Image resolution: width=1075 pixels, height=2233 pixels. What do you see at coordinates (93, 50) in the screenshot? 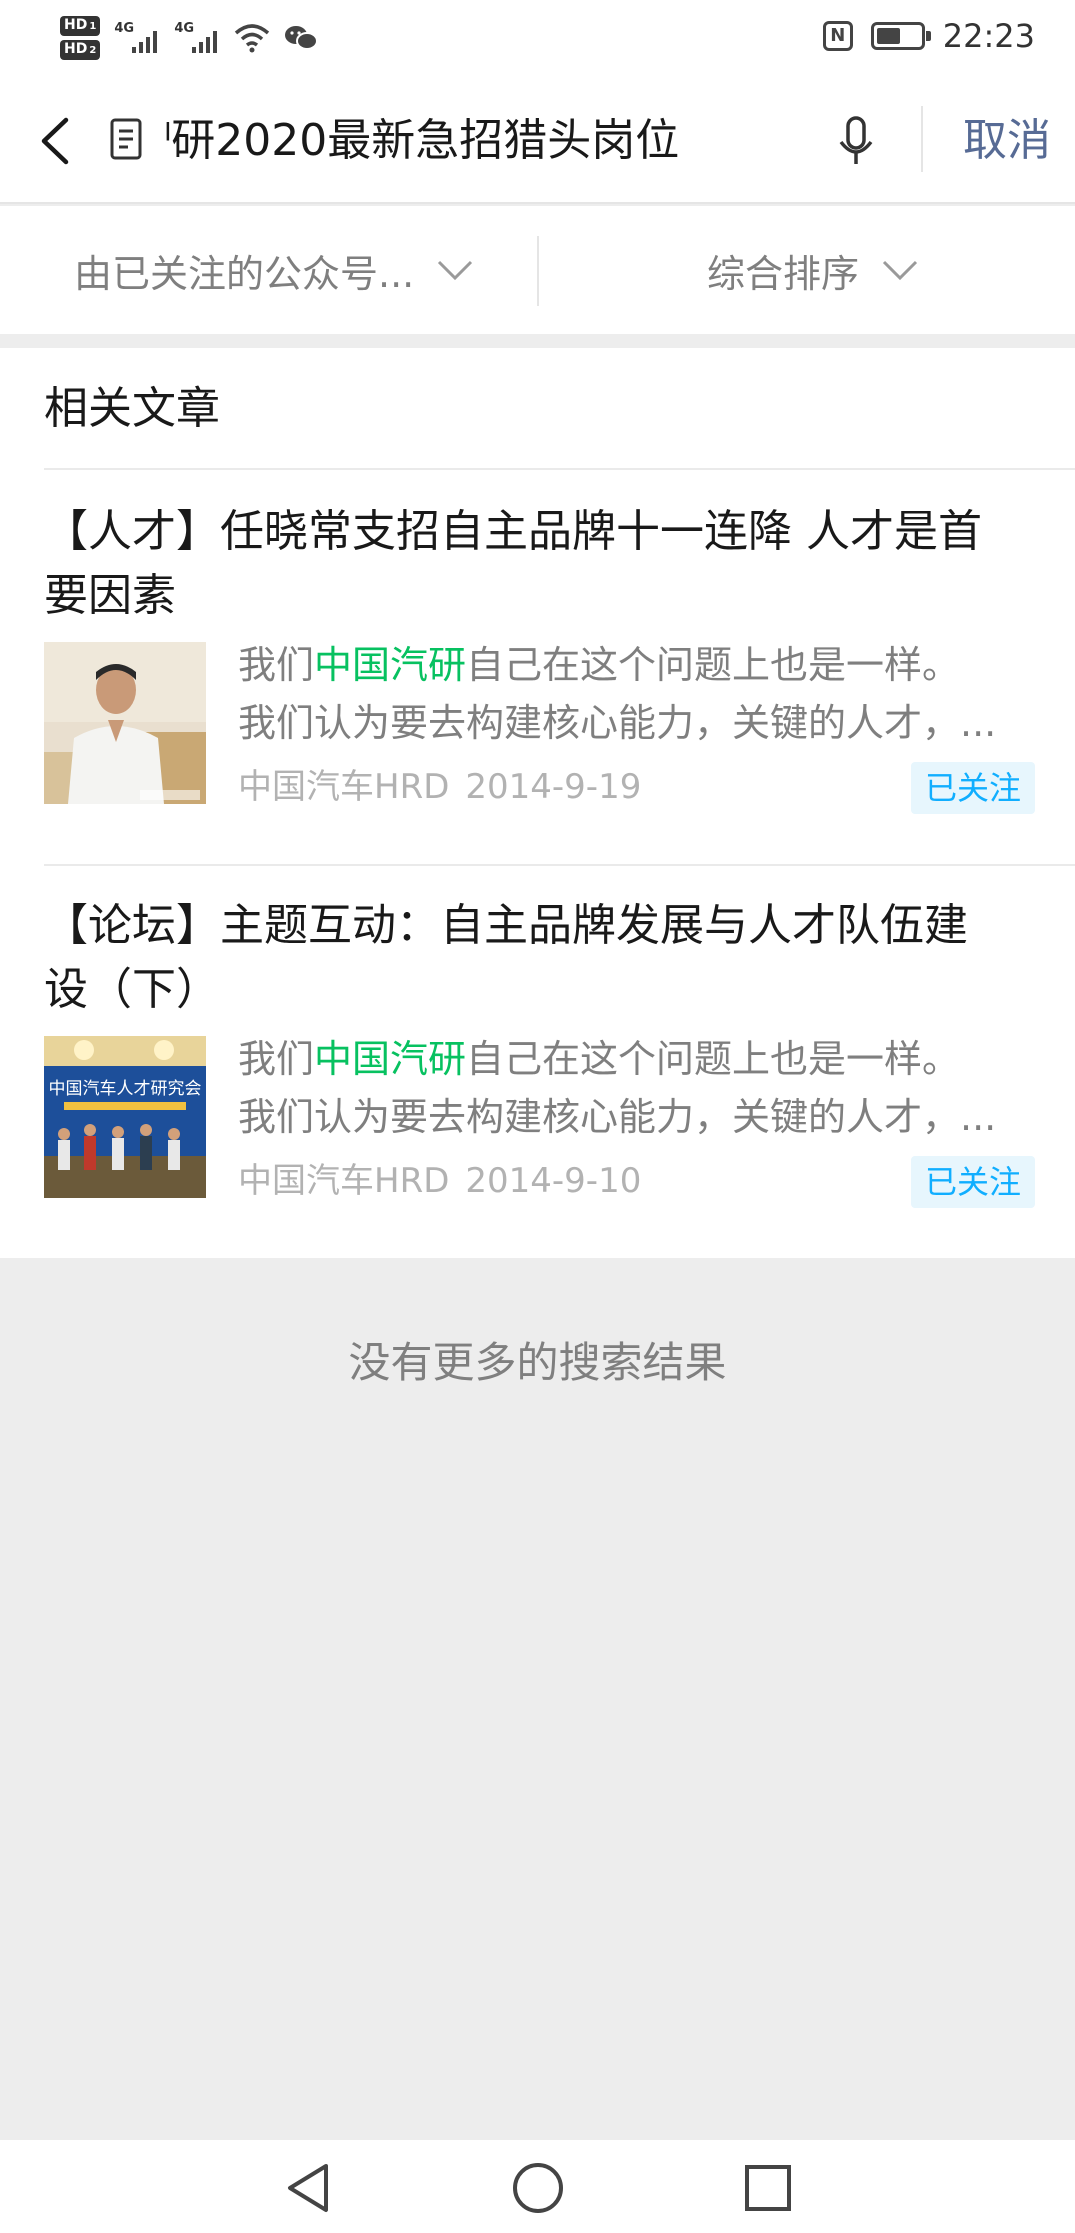
I see `hd2-sub: 2` at bounding box center [93, 50].